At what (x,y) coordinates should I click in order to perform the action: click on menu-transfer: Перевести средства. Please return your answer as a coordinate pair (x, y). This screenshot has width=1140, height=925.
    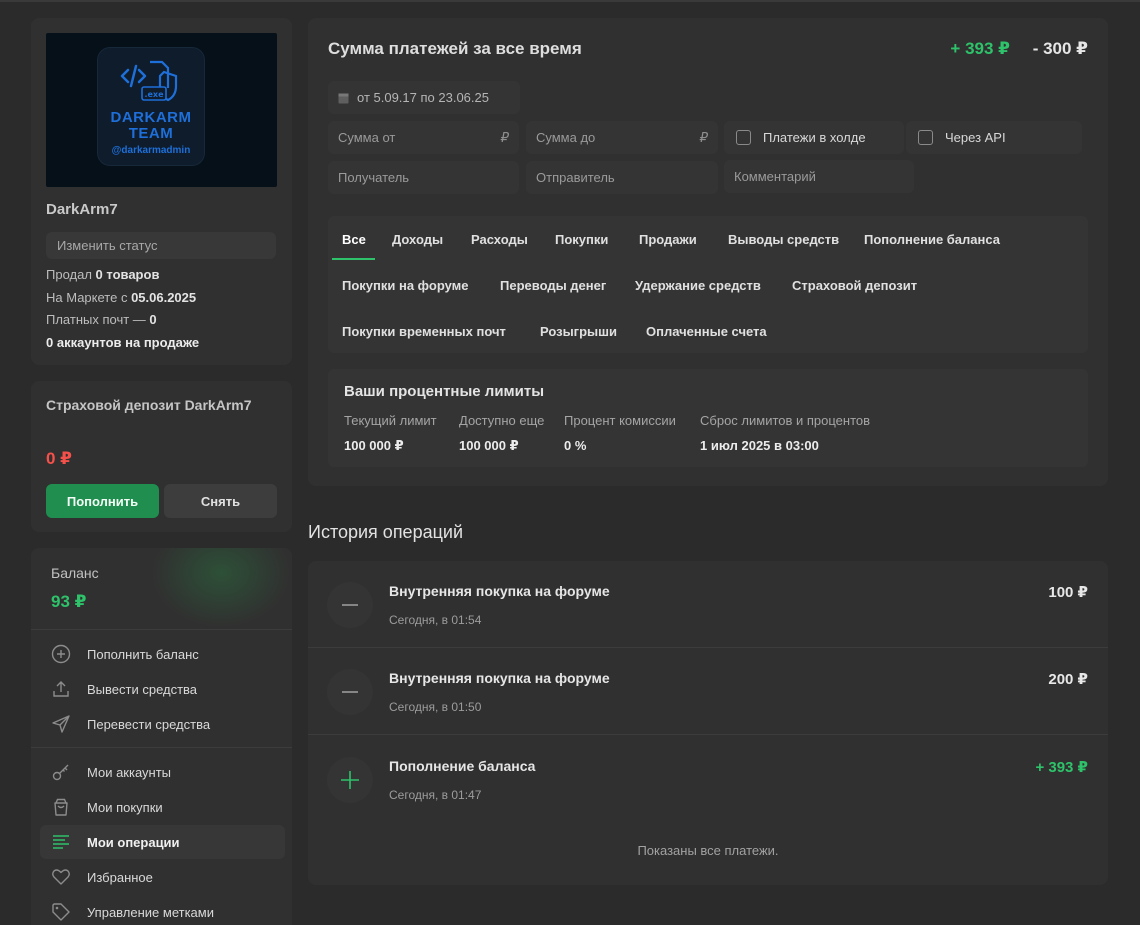
    Looking at the image, I should click on (162, 724).